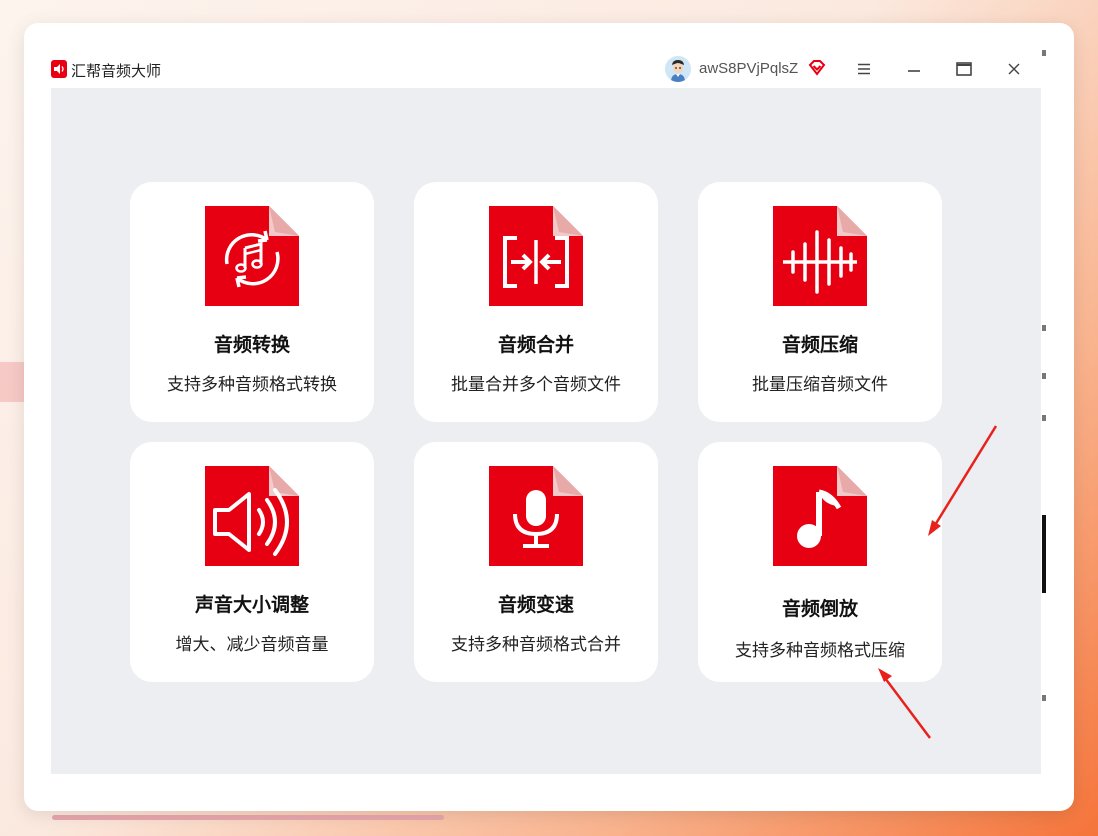 The width and height of the screenshot is (1098, 836). Describe the element at coordinates (535, 345) in the screenshot. I see `card-title: 音频合并` at that location.